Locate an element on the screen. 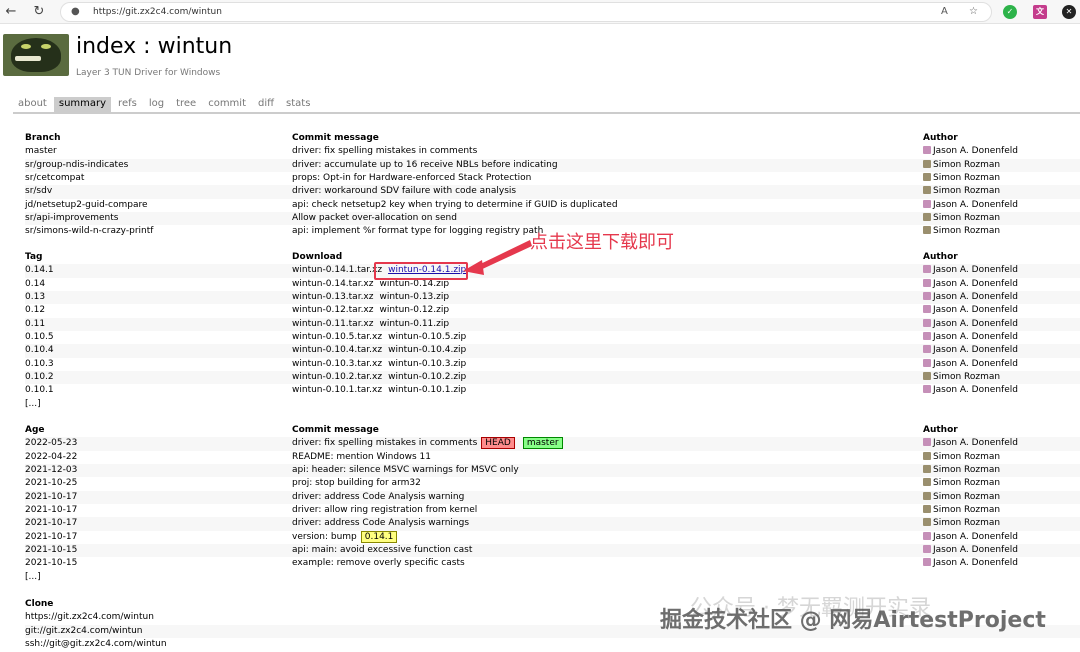 The height and width of the screenshot is (652, 1080). download-zip-link: wintun-0.10.5.zip is located at coordinates (427, 337).